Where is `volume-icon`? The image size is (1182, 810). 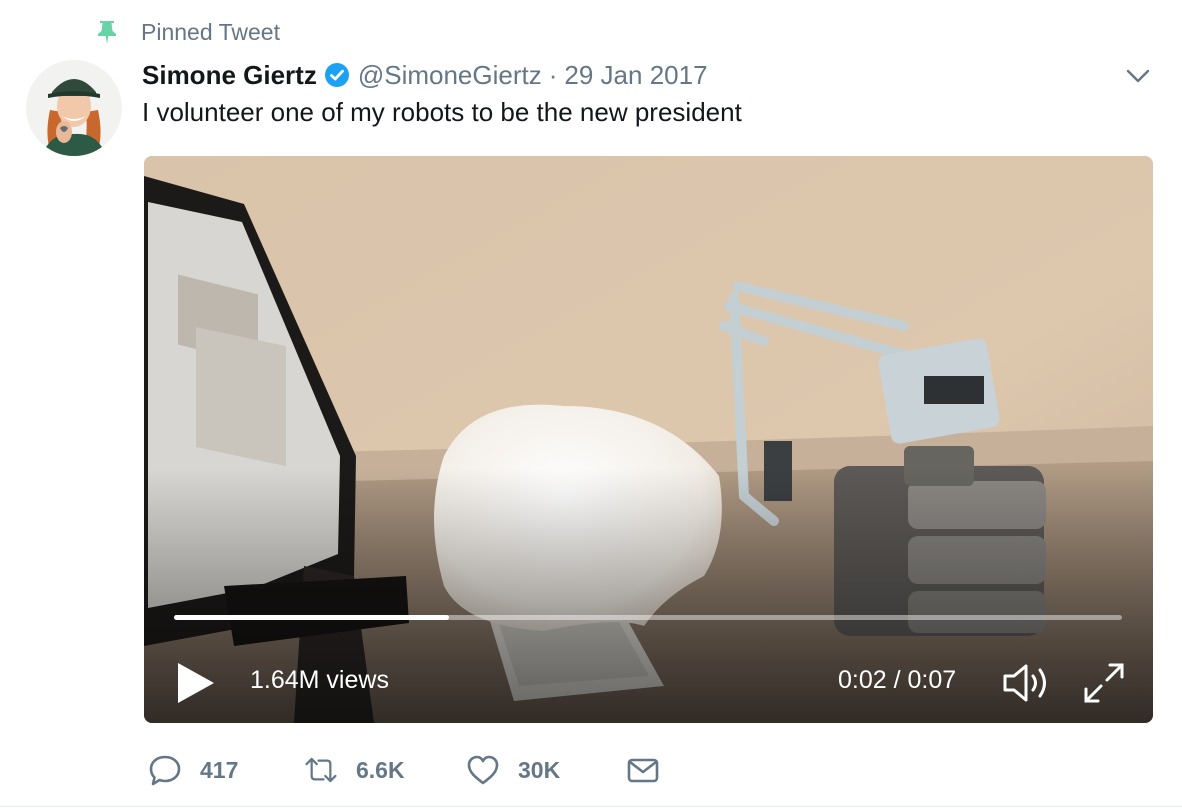
volume-icon is located at coordinates (1029, 683).